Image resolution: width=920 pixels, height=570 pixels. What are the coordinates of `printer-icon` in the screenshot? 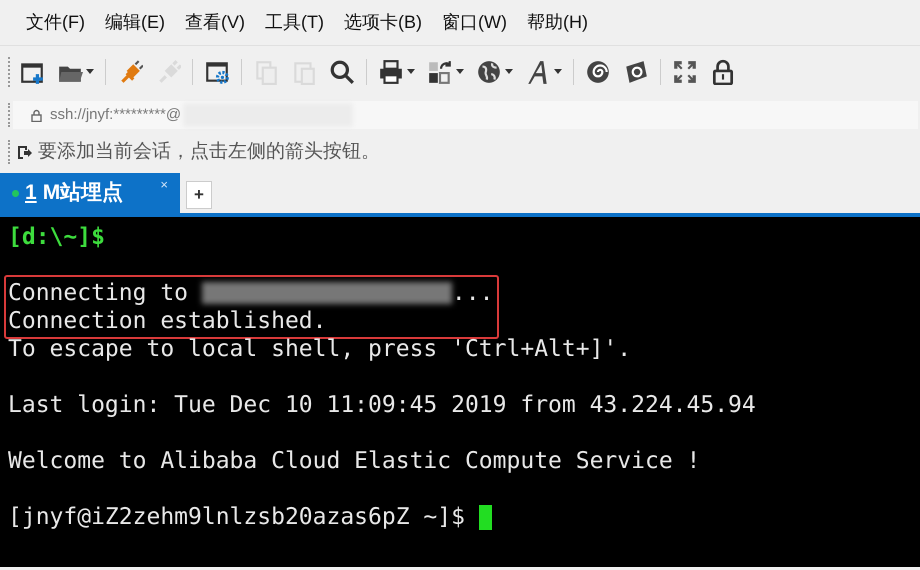 It's located at (391, 71).